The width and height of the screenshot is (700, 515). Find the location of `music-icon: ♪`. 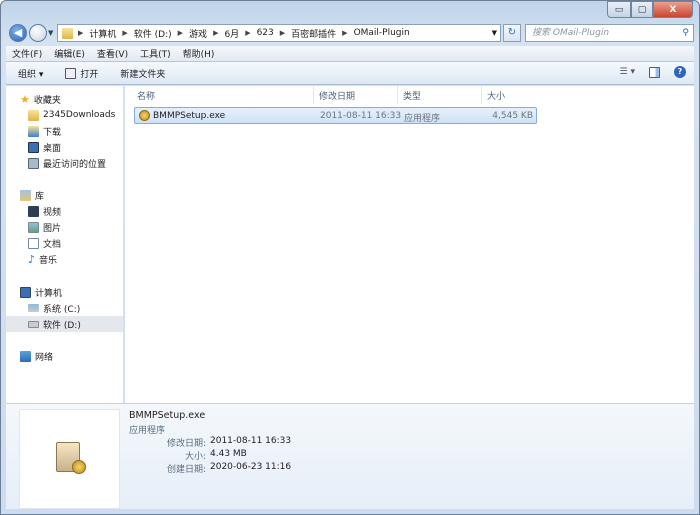

music-icon: ♪ is located at coordinates (32, 259).